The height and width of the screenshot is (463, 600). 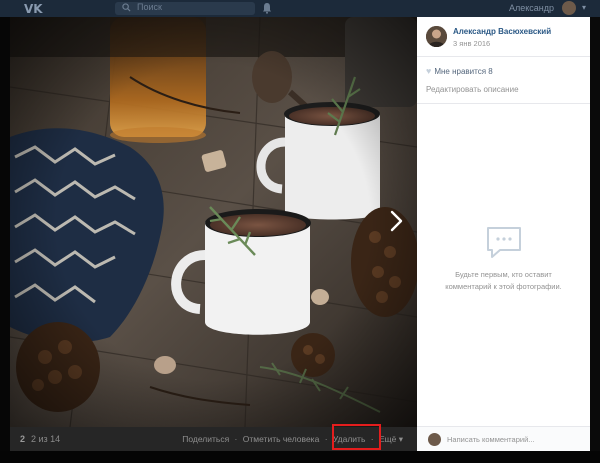 What do you see at coordinates (300, 8) in the screenshot?
I see `top-header: VK Поиск Александр ▾` at bounding box center [300, 8].